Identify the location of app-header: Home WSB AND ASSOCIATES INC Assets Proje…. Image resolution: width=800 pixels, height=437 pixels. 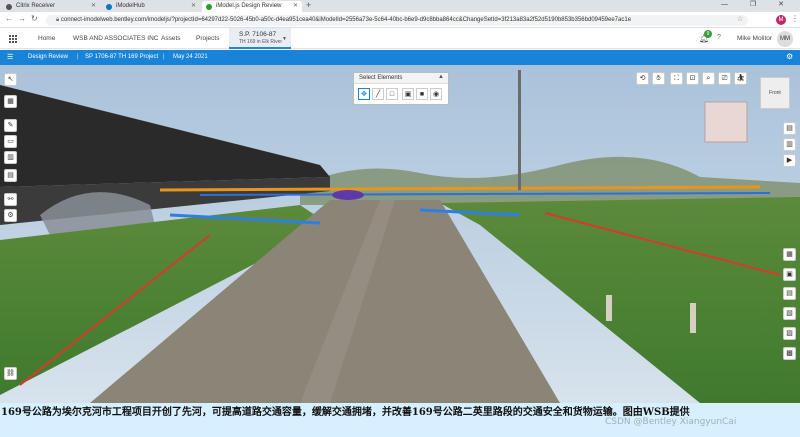
(400, 38).